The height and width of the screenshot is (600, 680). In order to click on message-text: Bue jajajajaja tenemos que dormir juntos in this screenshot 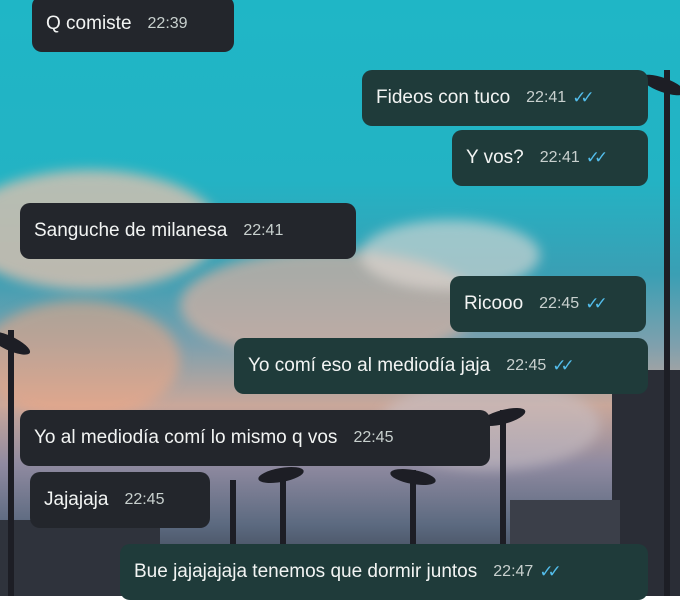, I will do `click(306, 571)`.